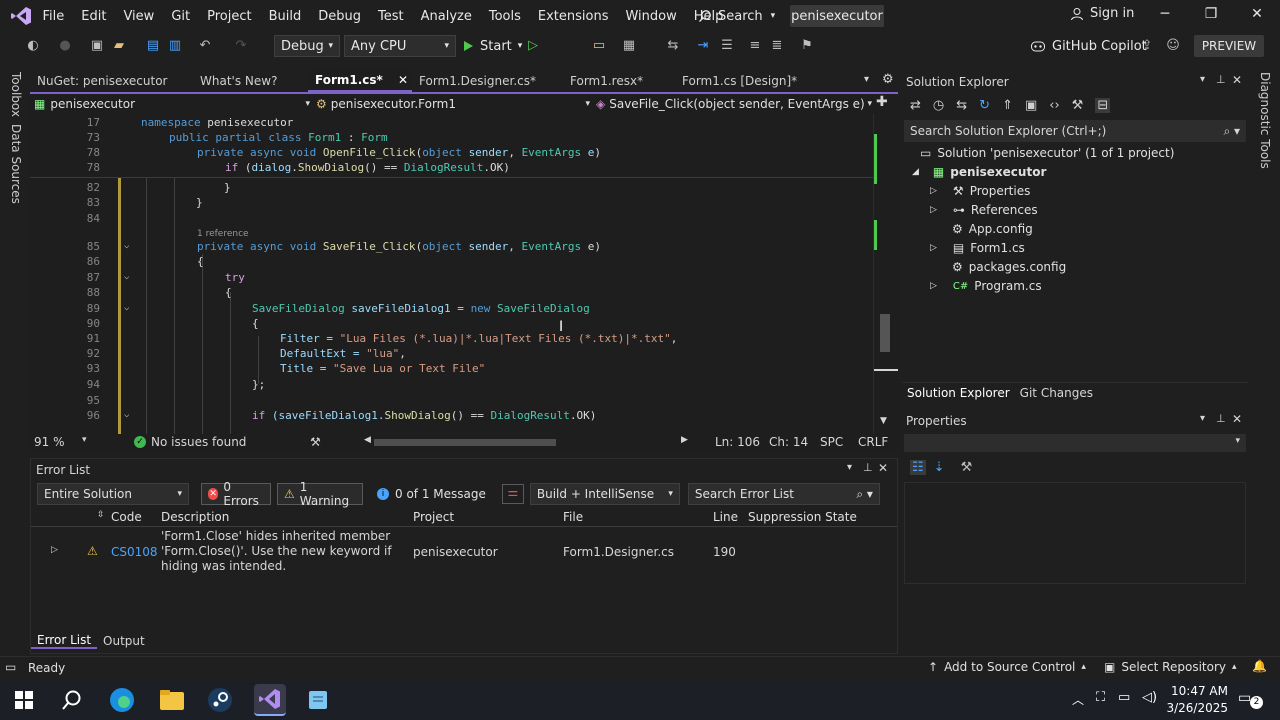 This screenshot has width=1280, height=720. Describe the element at coordinates (205, 46) in the screenshot. I see `undo-icon: ↶` at that location.